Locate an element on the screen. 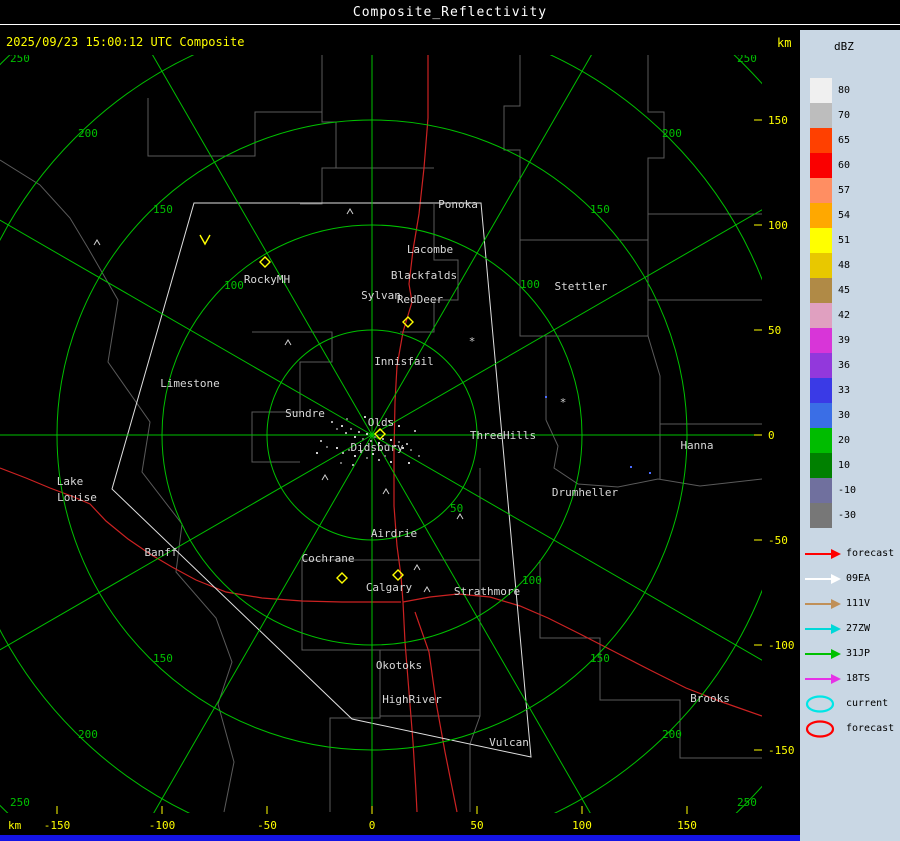 The width and height of the screenshot is (900, 841). legend-label: 31JP is located at coordinates (858, 653).